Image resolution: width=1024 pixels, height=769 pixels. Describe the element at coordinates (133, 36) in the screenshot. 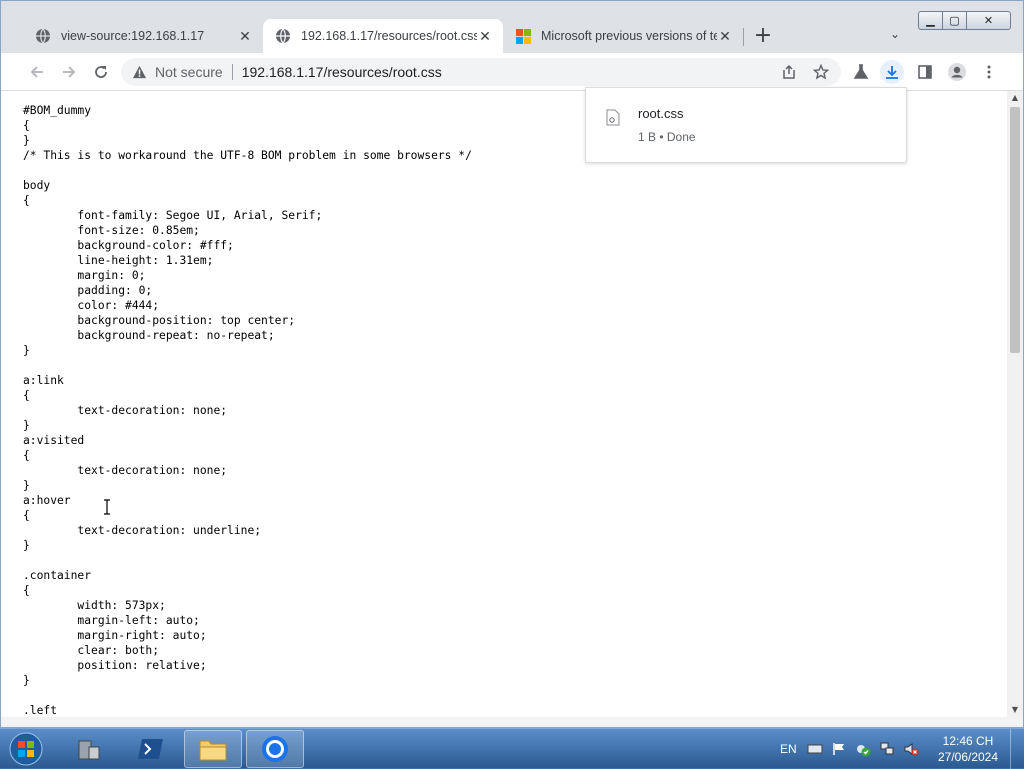

I see `tab-label: view-source:192.168.1.17` at that location.